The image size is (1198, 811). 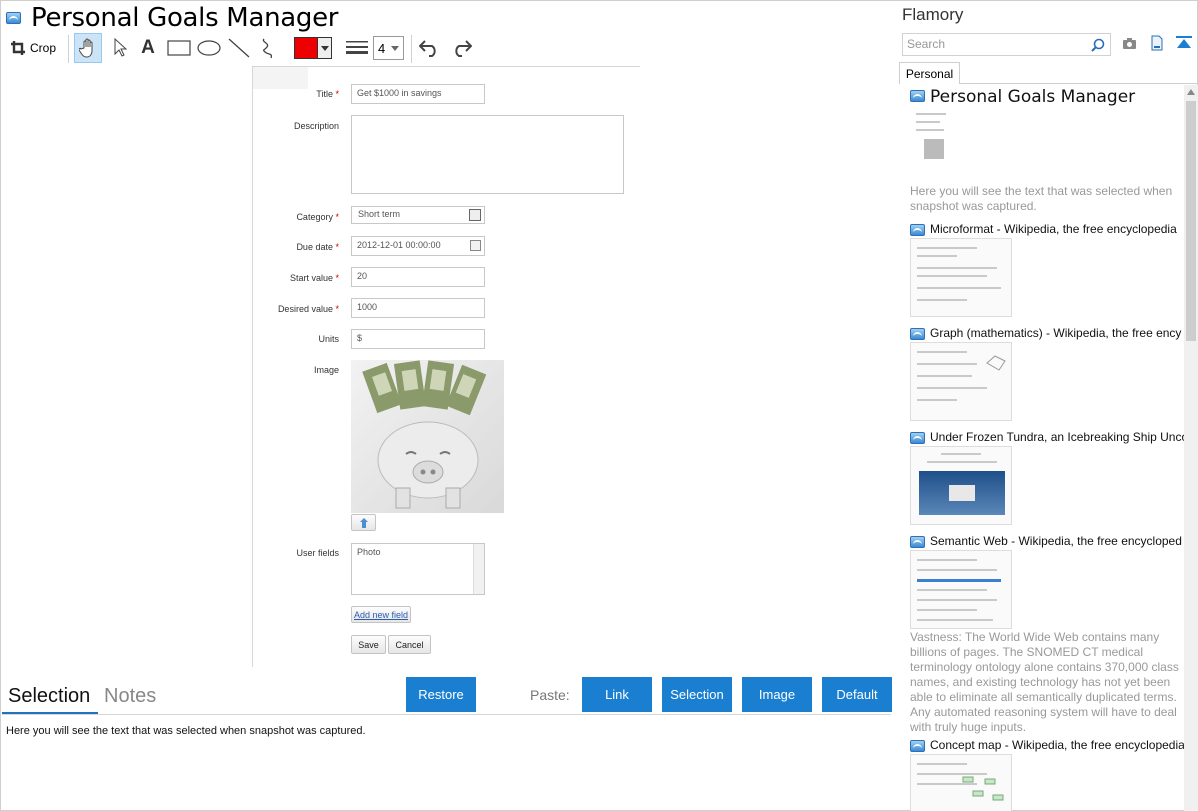 What do you see at coordinates (550, 695) in the screenshot?
I see `paste-label: Paste:` at bounding box center [550, 695].